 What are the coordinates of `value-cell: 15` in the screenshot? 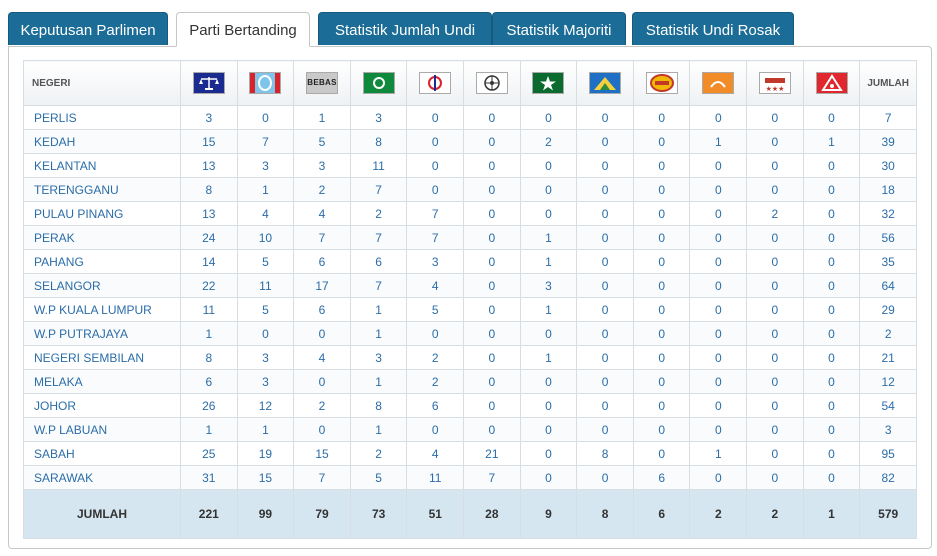 It's located at (209, 141).